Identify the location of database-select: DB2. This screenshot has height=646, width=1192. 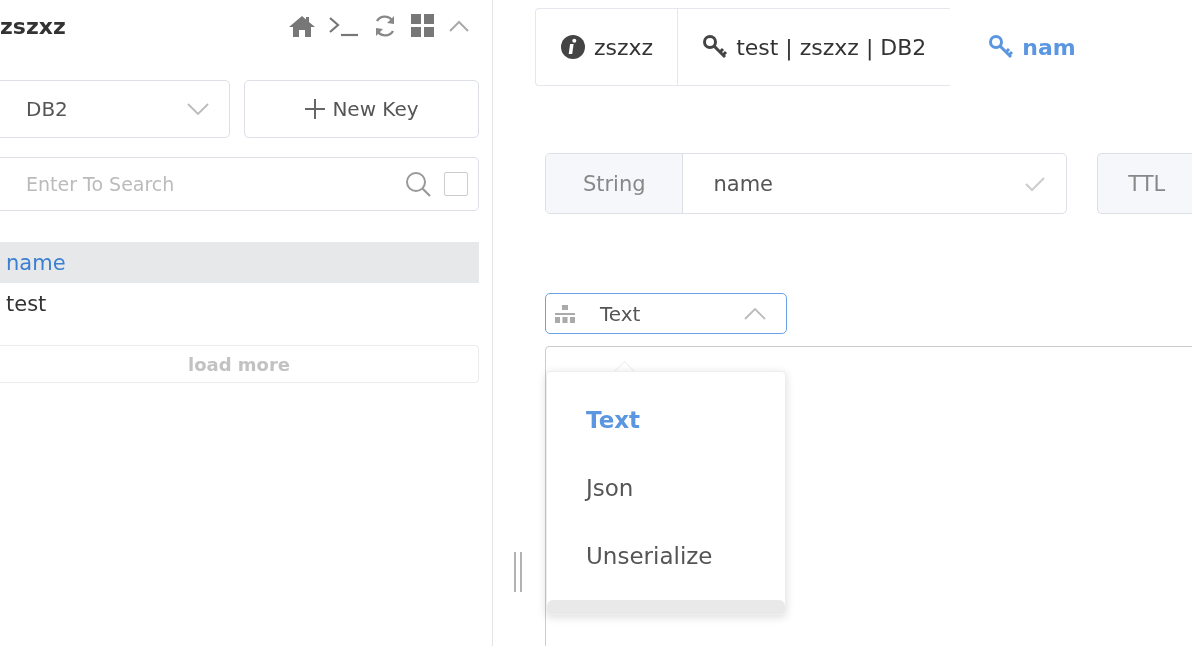
(115, 109).